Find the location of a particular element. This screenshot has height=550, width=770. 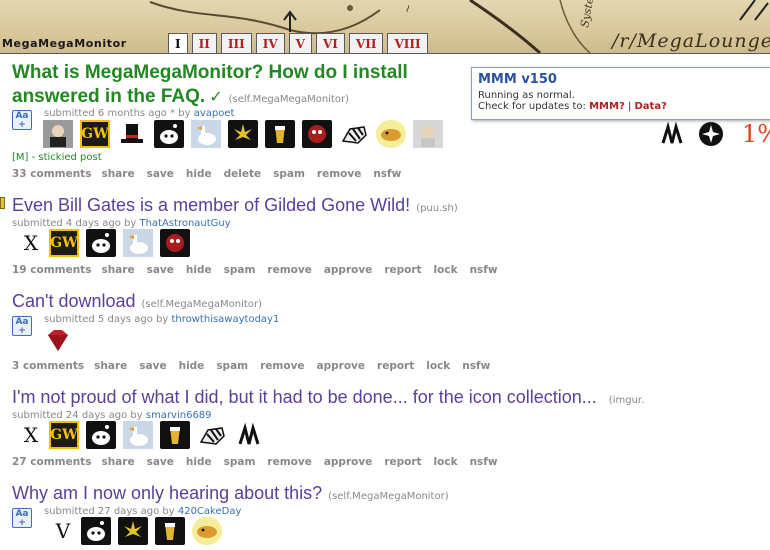

author-link: smarvin6689 is located at coordinates (179, 415).